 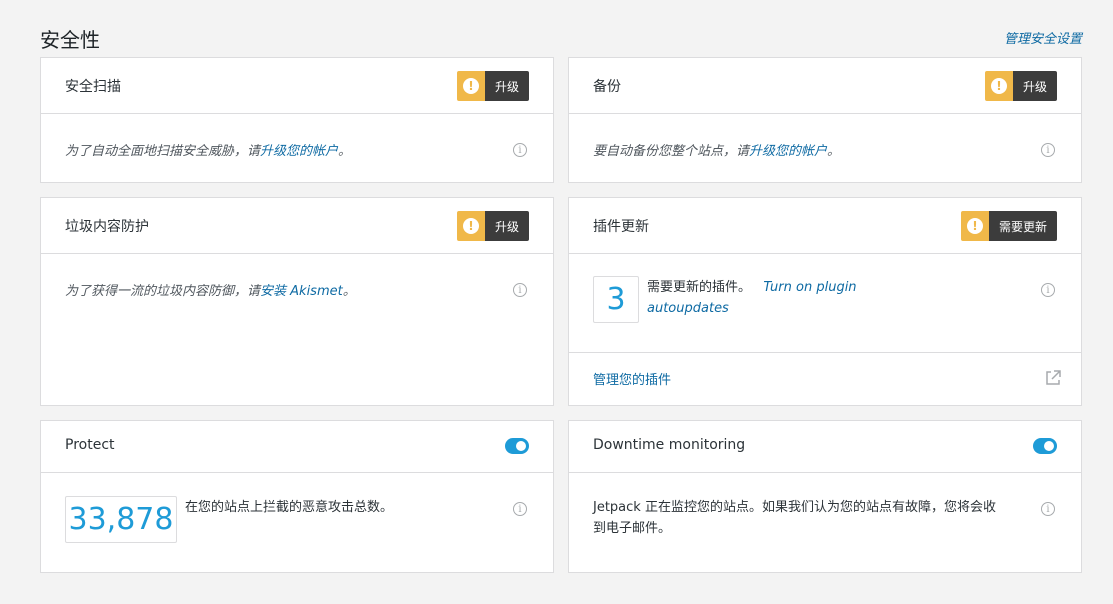 What do you see at coordinates (297, 447) in the screenshot?
I see `card-header: Protect` at bounding box center [297, 447].